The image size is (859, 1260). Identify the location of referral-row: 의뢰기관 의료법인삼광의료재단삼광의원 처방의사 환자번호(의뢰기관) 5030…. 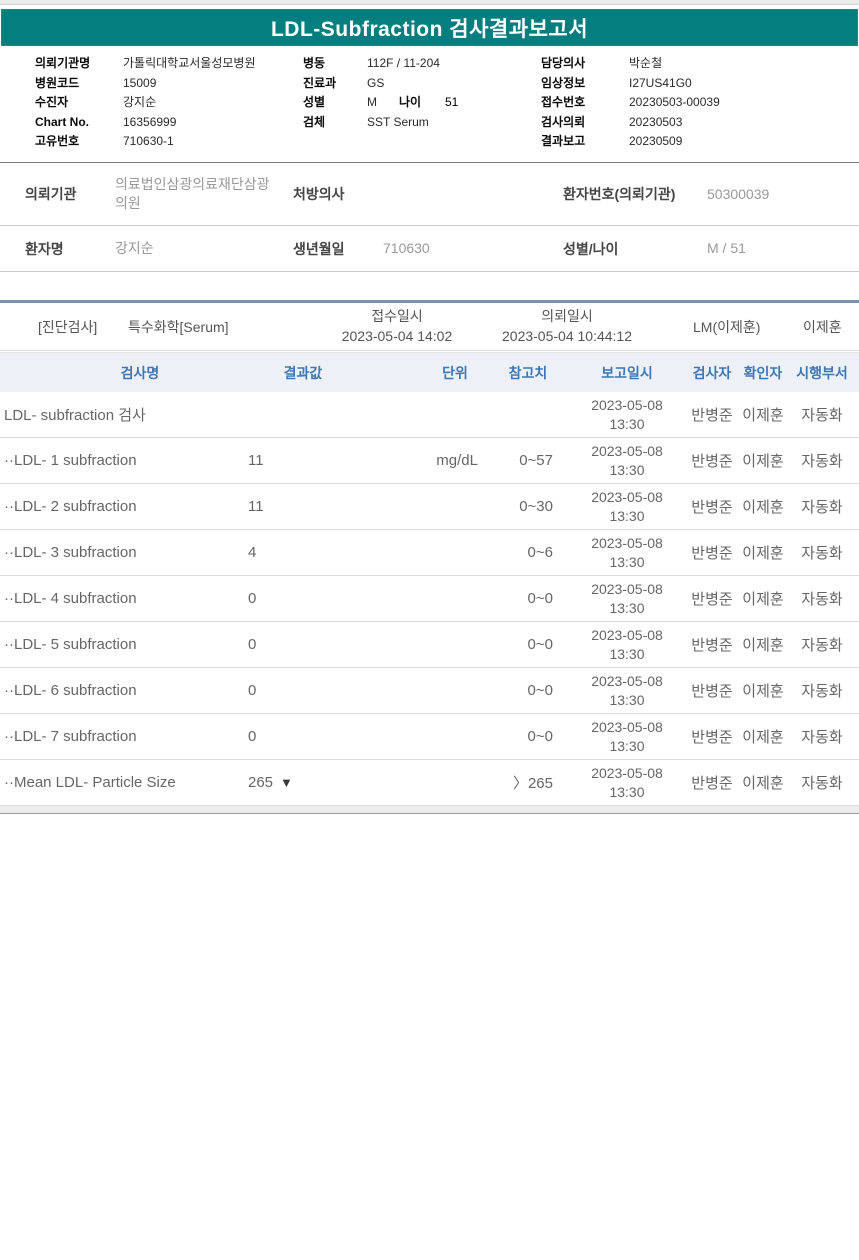
(429, 194).